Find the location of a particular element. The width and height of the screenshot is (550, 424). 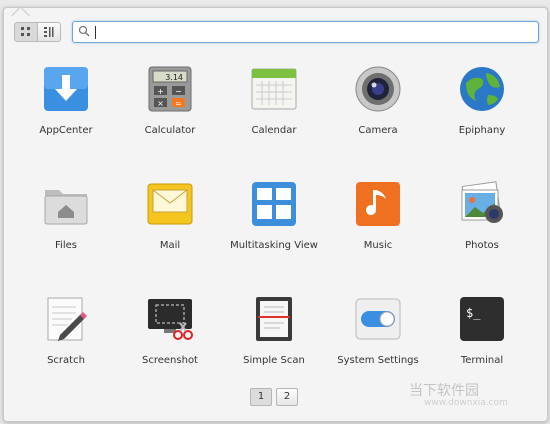

epiphany-icon is located at coordinates (482, 89).